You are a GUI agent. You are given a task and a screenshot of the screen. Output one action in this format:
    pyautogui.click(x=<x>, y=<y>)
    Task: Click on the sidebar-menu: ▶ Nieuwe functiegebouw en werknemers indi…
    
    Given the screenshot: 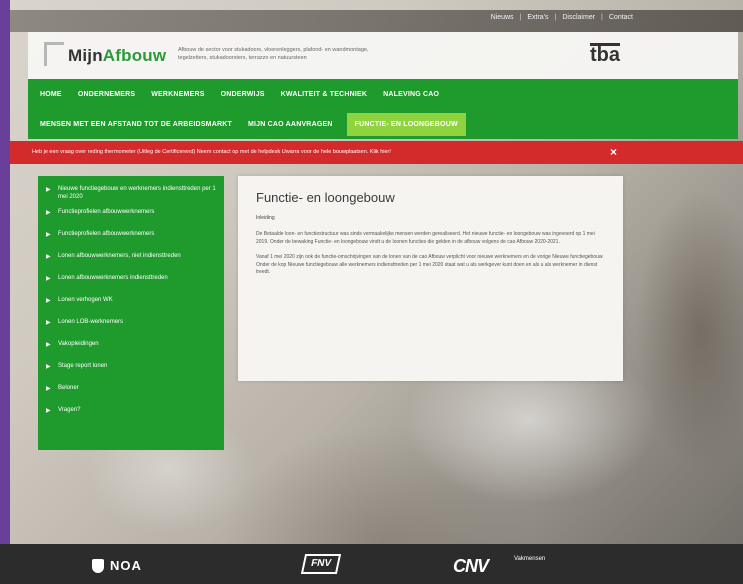 What is the action you would take?
    pyautogui.click(x=131, y=313)
    